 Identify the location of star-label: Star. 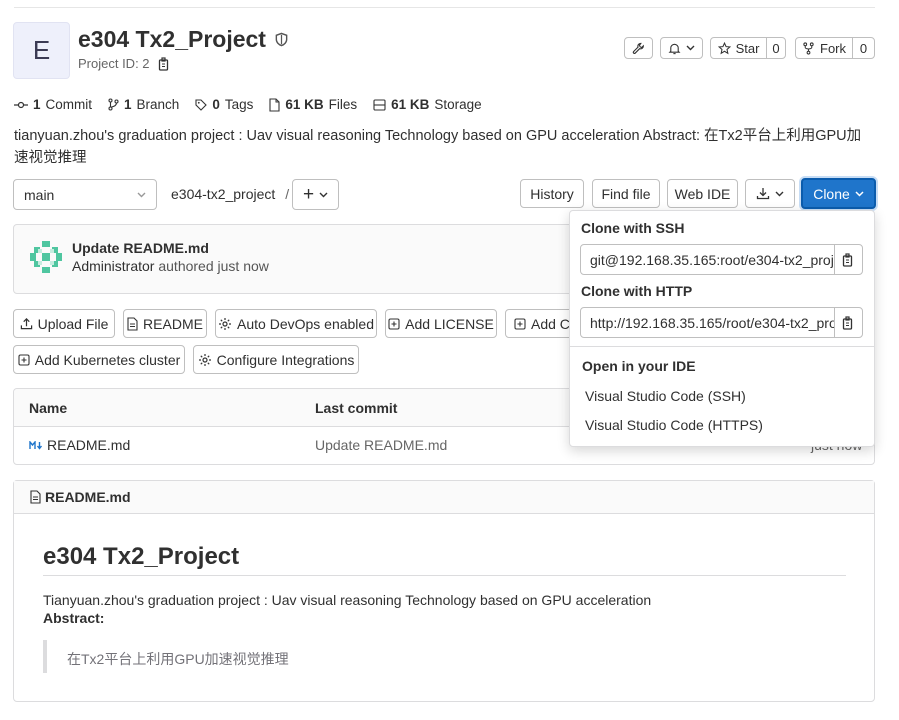
(747, 48).